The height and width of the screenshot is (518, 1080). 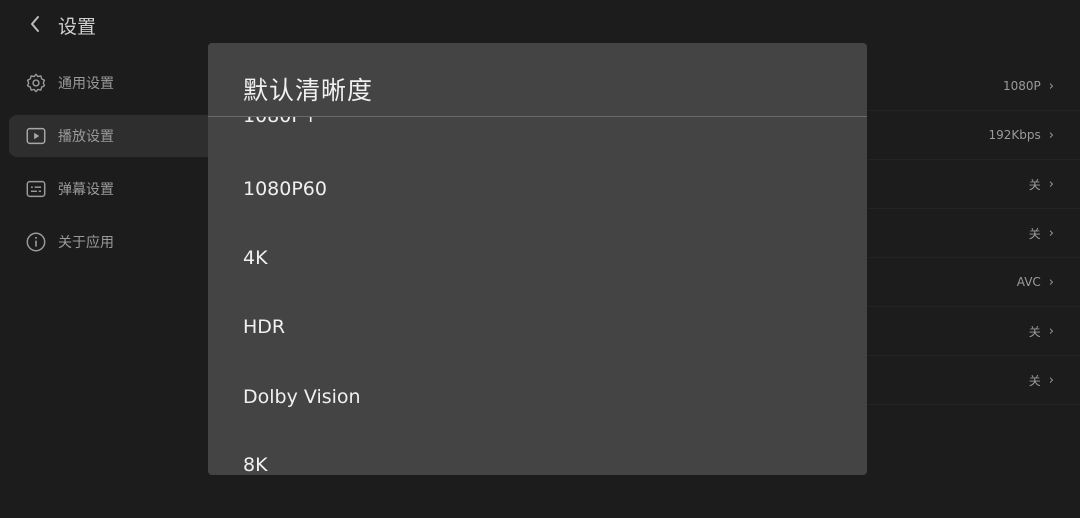 I want to click on play-icon, so click(x=36, y=136).